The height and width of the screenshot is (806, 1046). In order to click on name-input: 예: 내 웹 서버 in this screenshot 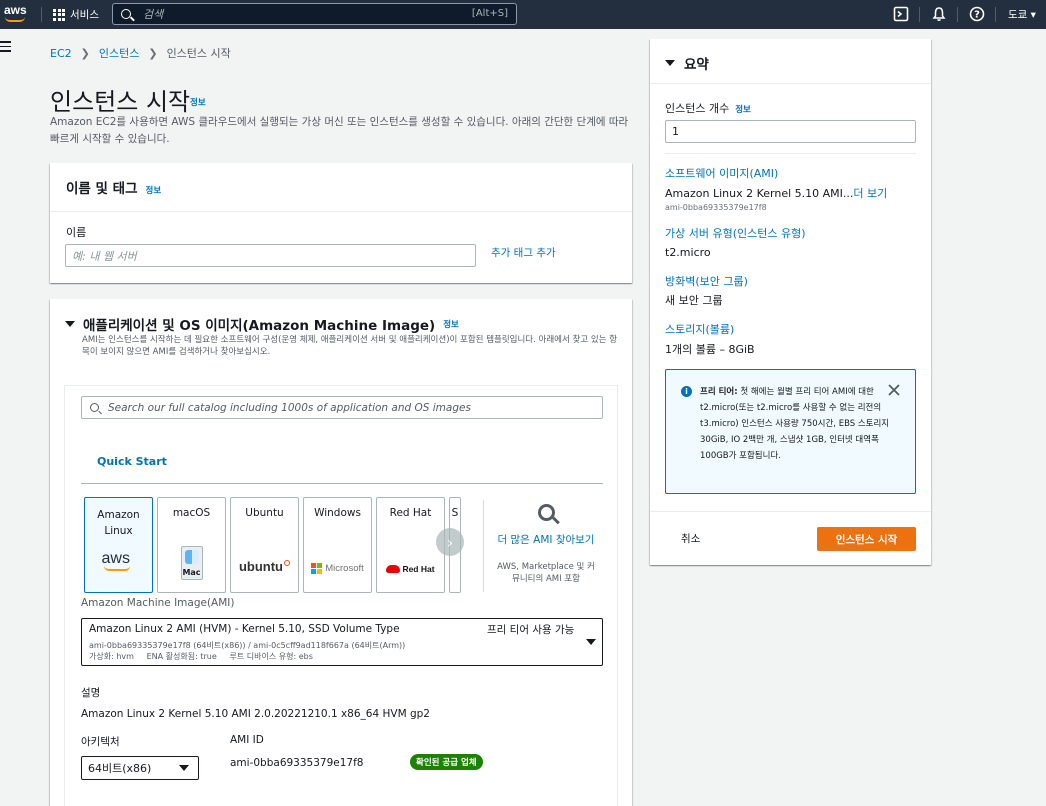, I will do `click(270, 255)`.